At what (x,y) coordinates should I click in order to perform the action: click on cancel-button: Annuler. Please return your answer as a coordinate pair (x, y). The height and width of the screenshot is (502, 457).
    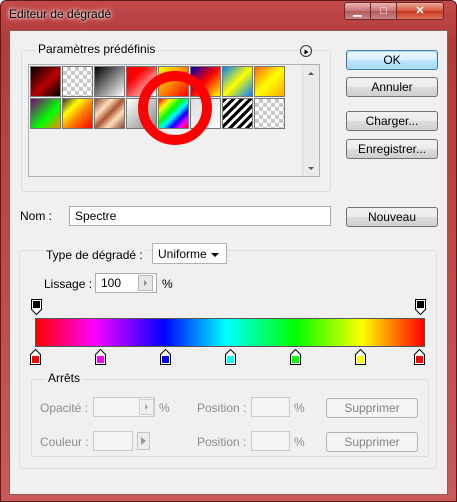
    Looking at the image, I should click on (392, 87).